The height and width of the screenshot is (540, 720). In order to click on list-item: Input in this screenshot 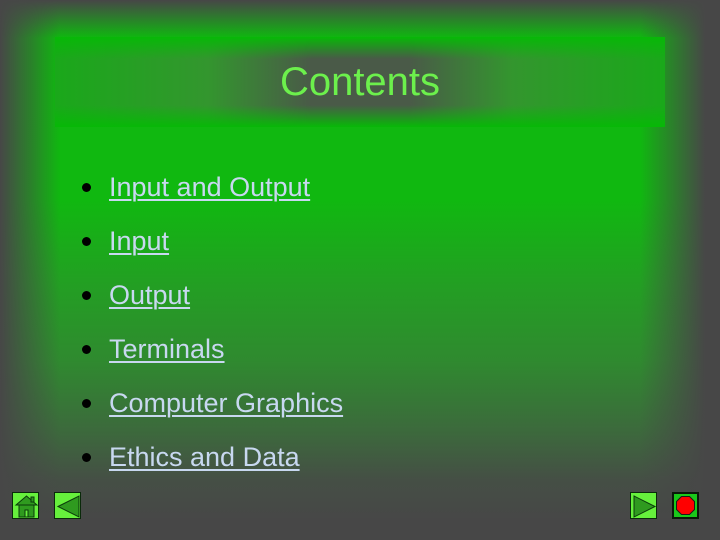, I will do `click(211, 241)`.